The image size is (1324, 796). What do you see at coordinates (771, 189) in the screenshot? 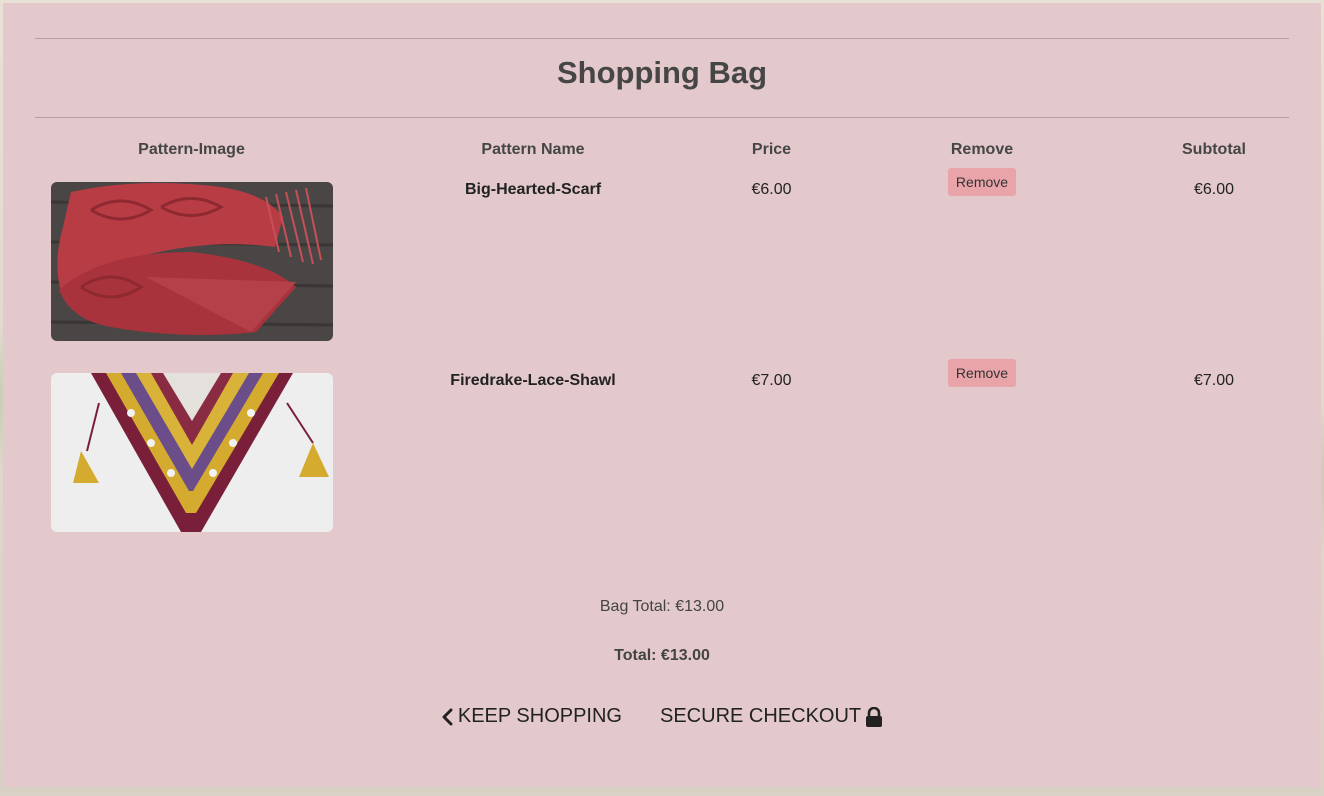
I see `price: €6.00` at bounding box center [771, 189].